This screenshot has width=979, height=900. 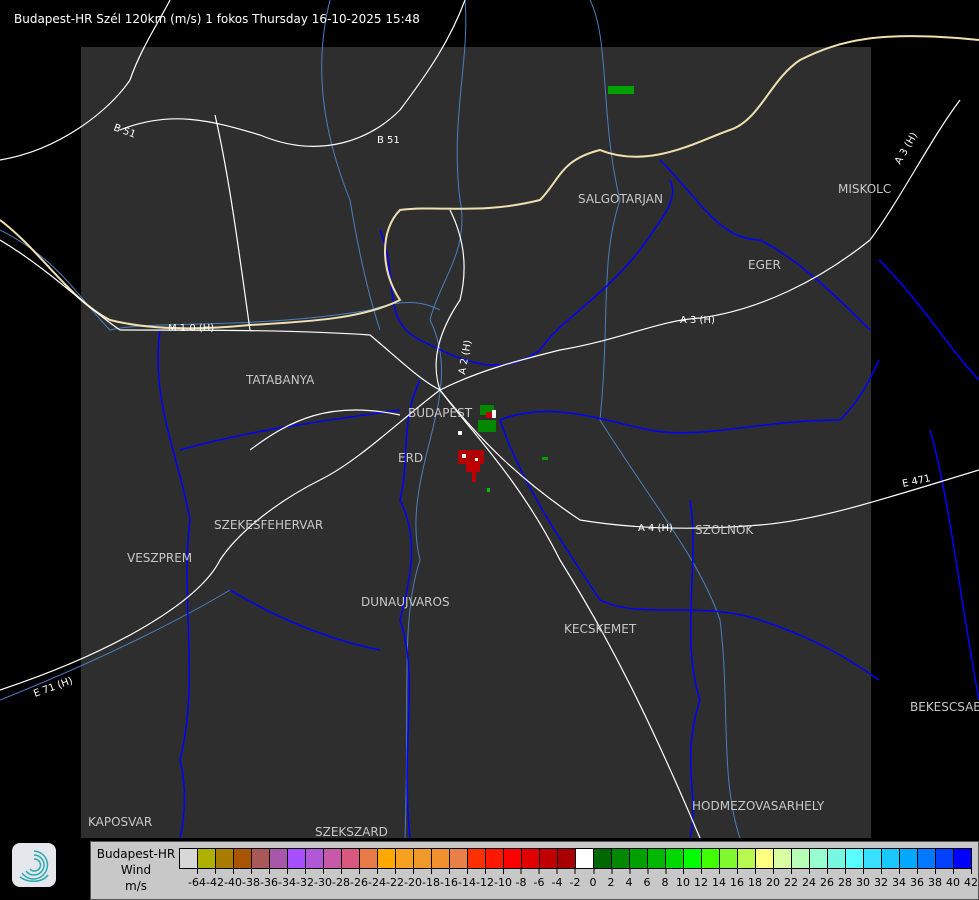 I want to click on legend-tick-label: 26, so click(x=827, y=878).